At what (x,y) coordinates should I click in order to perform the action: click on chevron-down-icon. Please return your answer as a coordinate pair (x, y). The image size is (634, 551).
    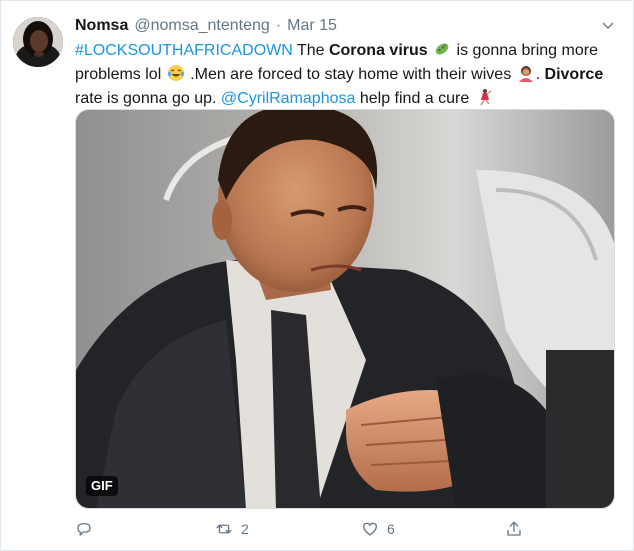
    Looking at the image, I should click on (608, 25).